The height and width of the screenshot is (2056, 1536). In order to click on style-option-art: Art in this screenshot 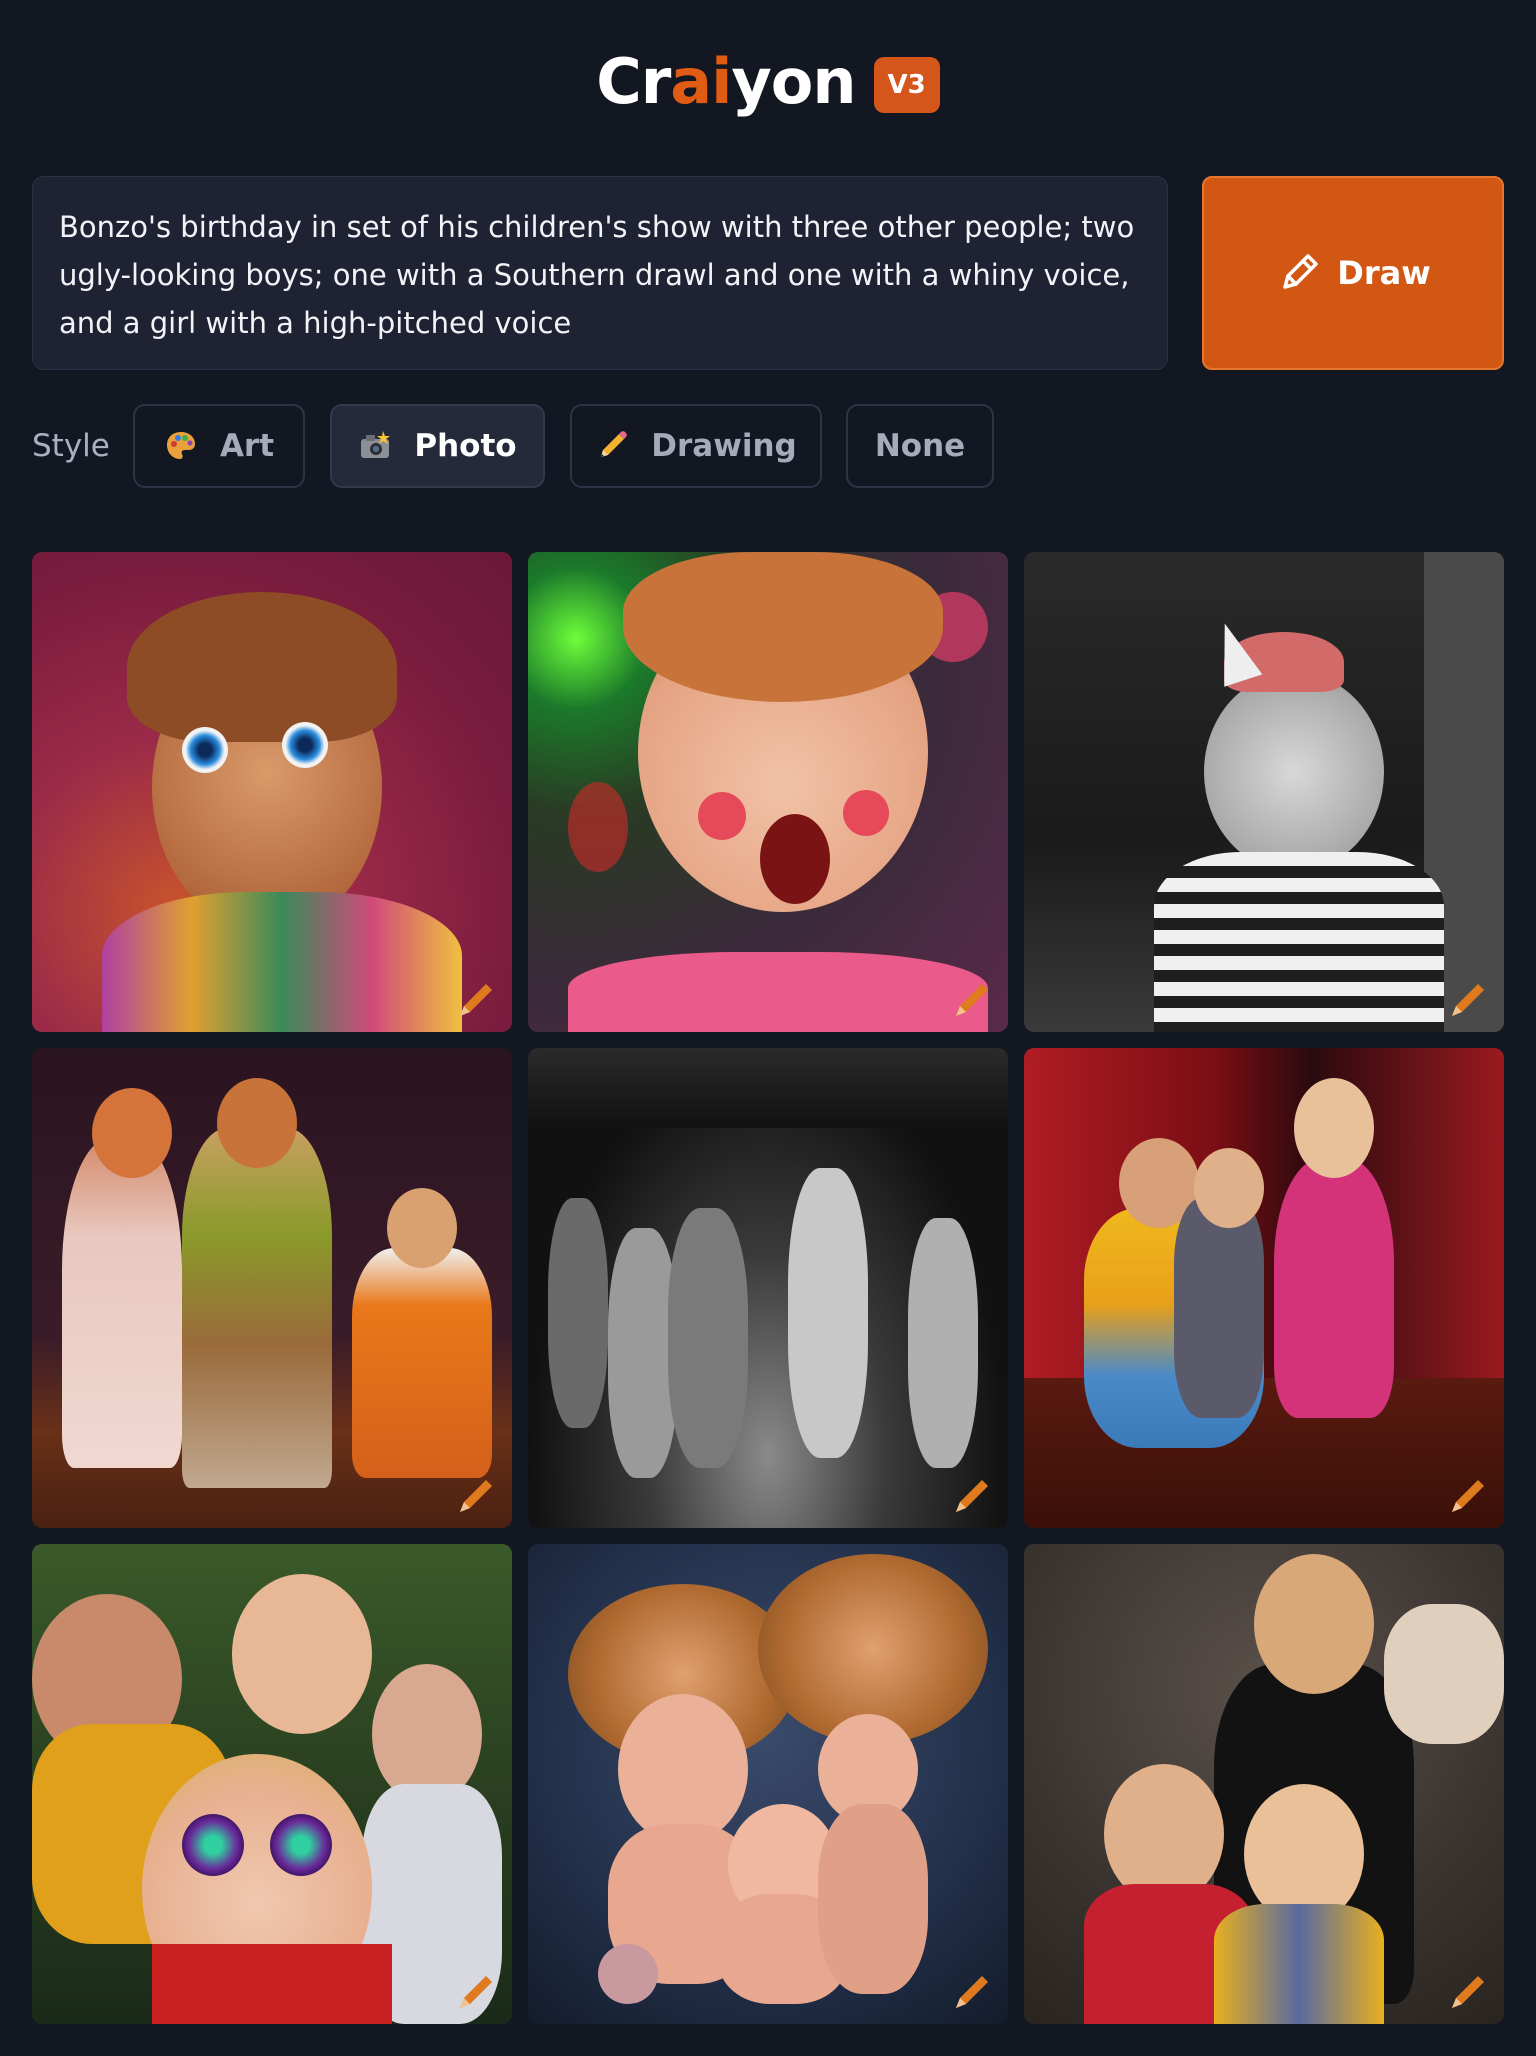, I will do `click(219, 446)`.